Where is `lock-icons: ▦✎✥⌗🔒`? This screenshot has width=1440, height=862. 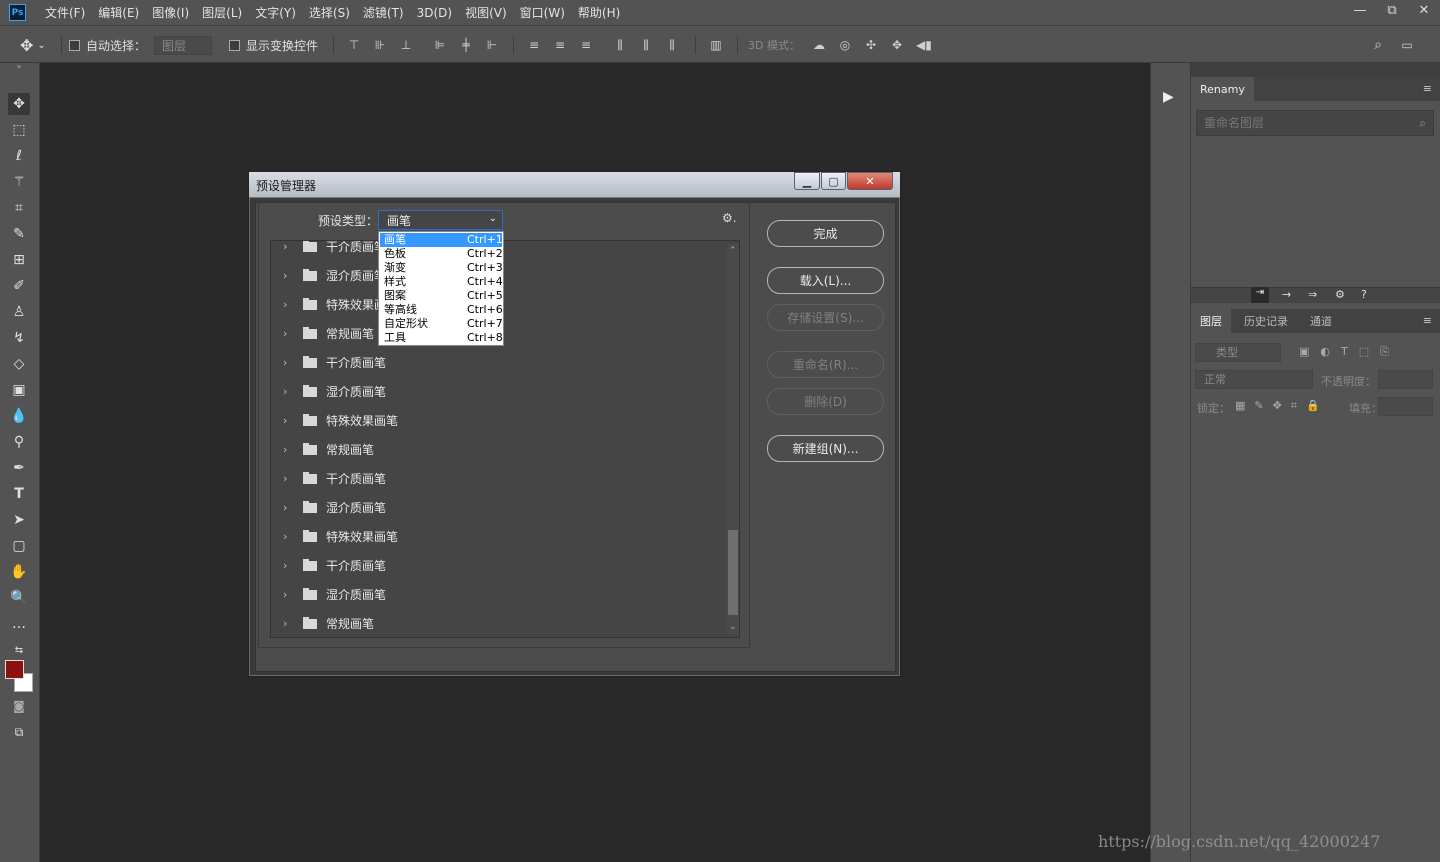 lock-icons: ▦✎✥⌗🔒 is located at coordinates (1282, 406).